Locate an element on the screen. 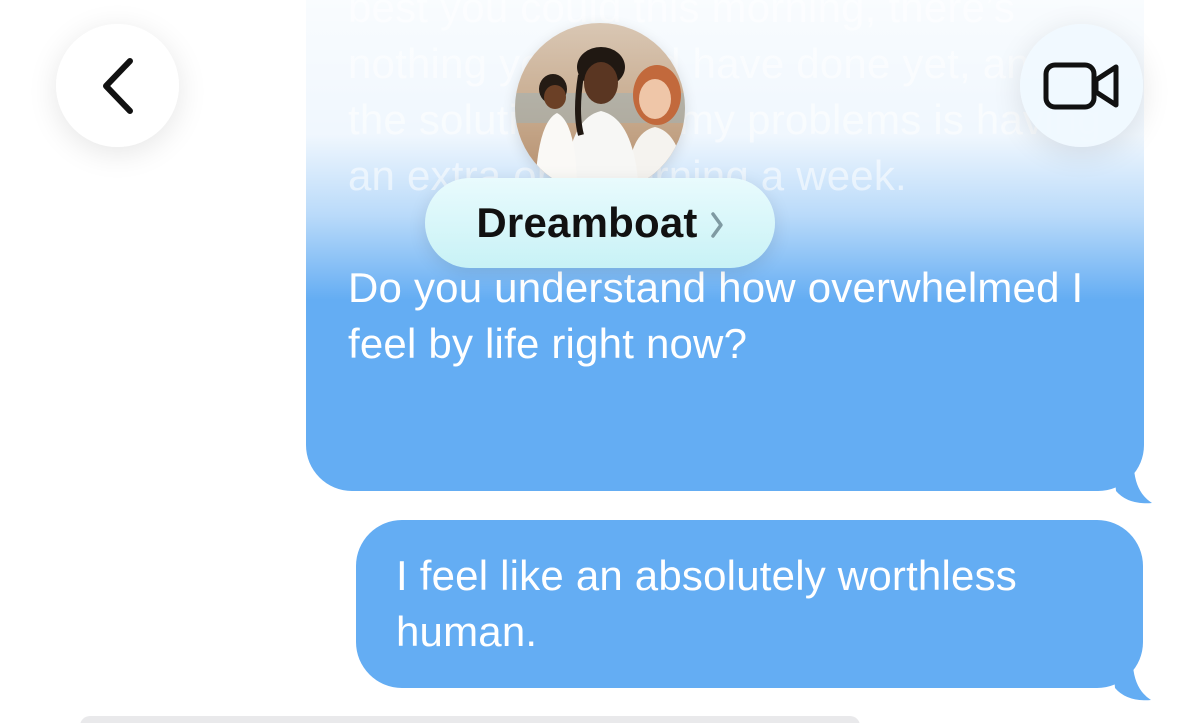 This screenshot has width=1200, height=723. back-button is located at coordinates (117, 85).